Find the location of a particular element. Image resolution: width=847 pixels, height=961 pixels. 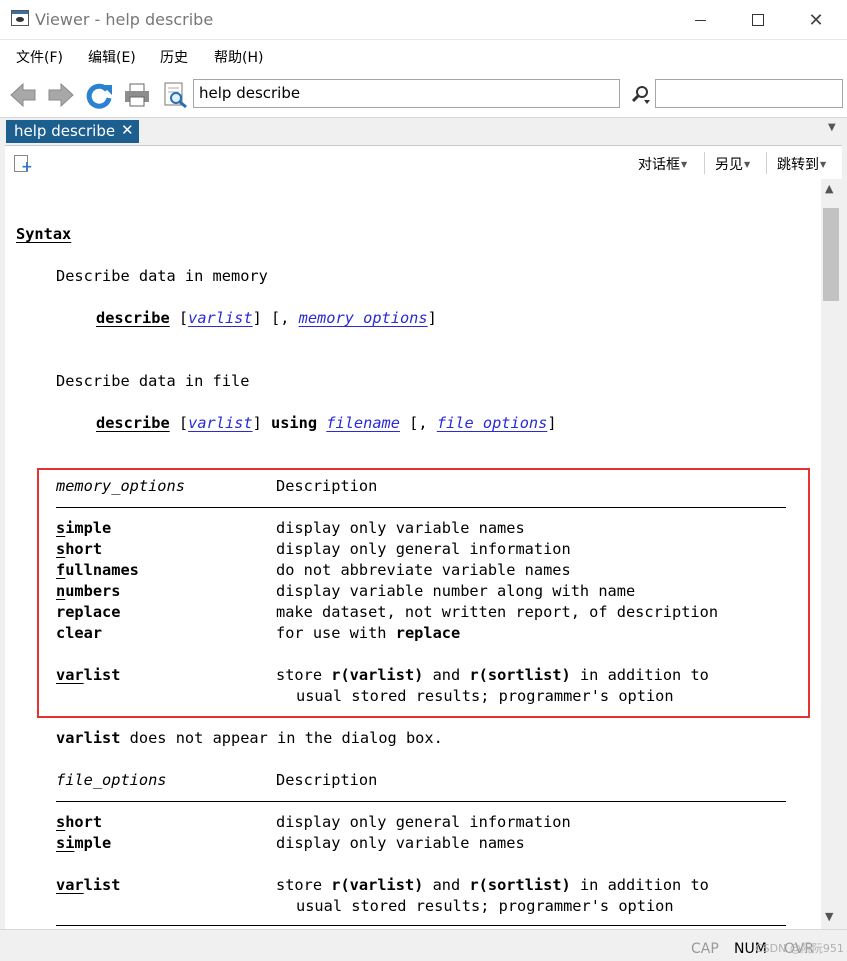

option-numbers: numbers is located at coordinates (88, 591).